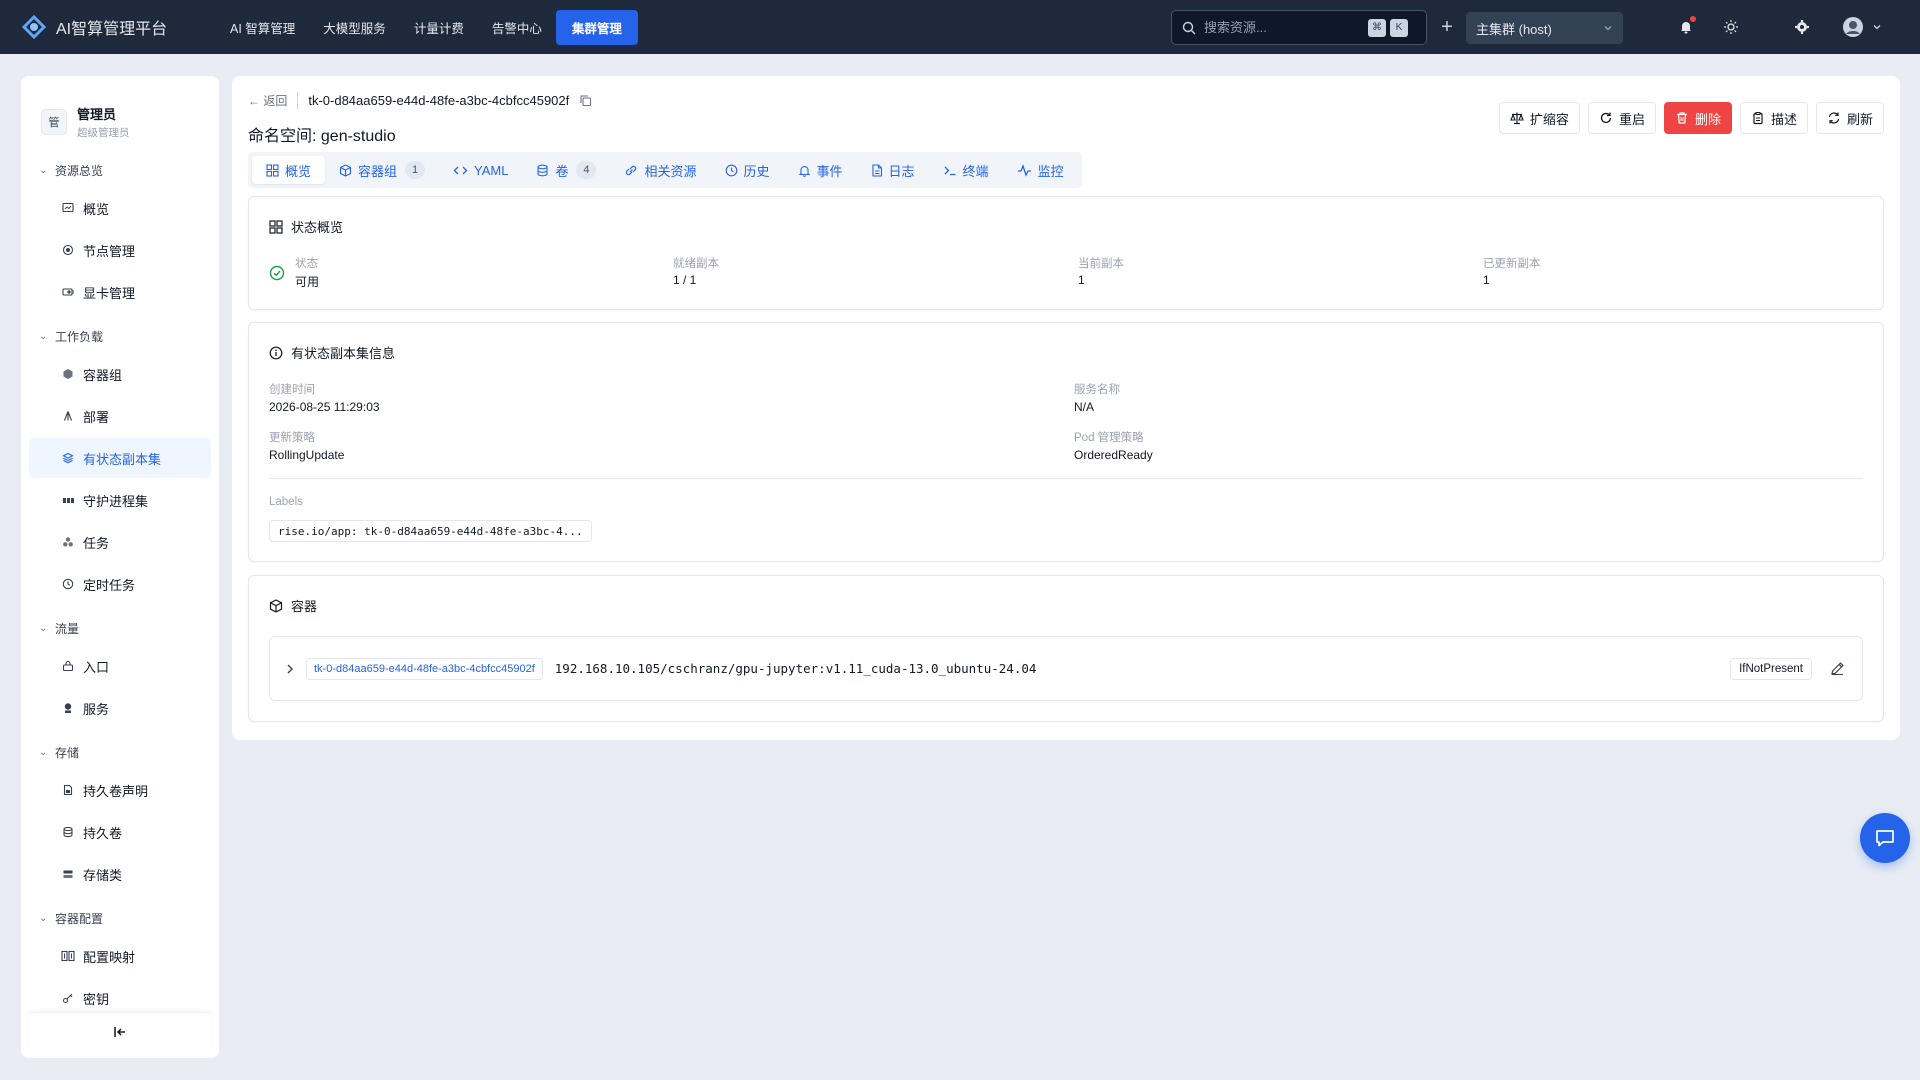 The image size is (1920, 1080). Describe the element at coordinates (696, 264) in the screenshot. I see `ready-replicas-label: 就绪副本` at that location.